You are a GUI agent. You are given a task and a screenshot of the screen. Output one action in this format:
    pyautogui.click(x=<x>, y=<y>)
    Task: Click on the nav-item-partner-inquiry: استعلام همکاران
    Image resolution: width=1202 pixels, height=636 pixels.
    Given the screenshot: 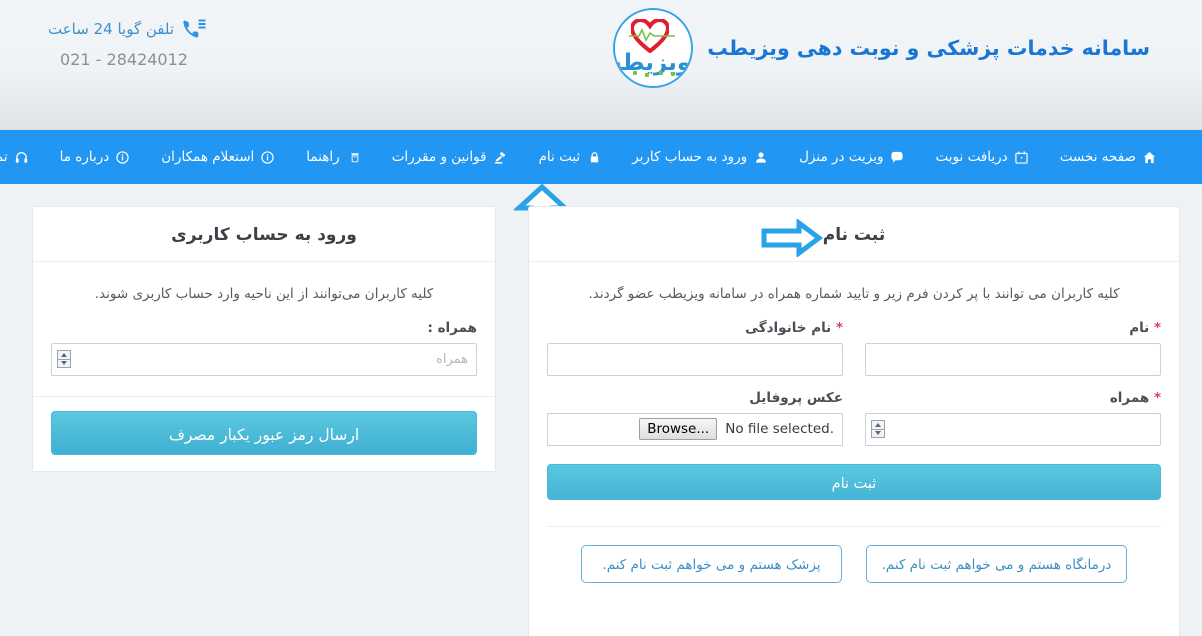 What is the action you would take?
    pyautogui.click(x=217, y=157)
    